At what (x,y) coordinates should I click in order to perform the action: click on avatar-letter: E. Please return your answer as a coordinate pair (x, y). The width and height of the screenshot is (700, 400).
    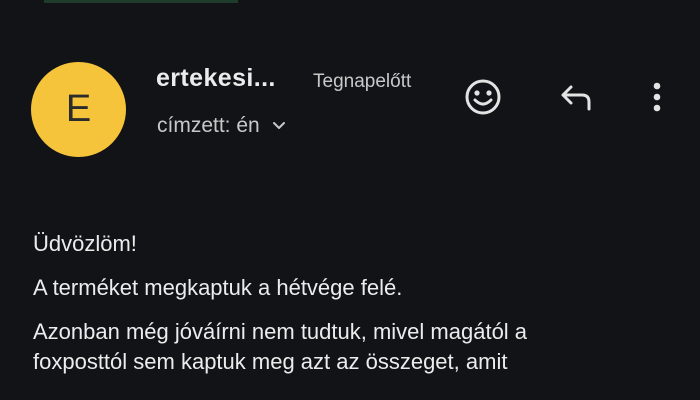
    Looking at the image, I should click on (78, 109).